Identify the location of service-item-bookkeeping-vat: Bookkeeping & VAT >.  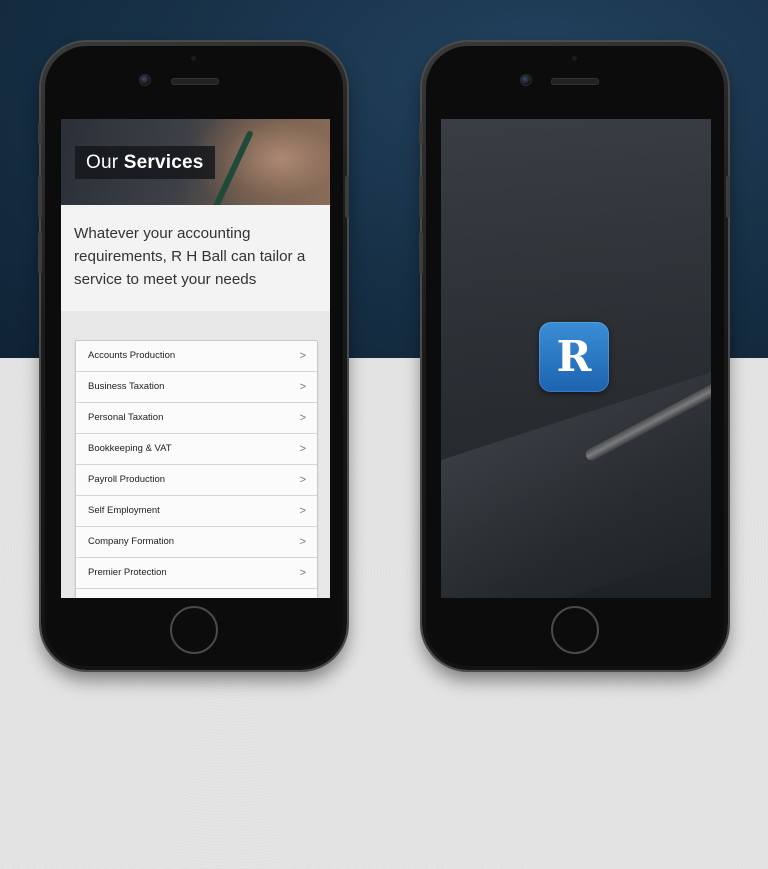
(196, 449).